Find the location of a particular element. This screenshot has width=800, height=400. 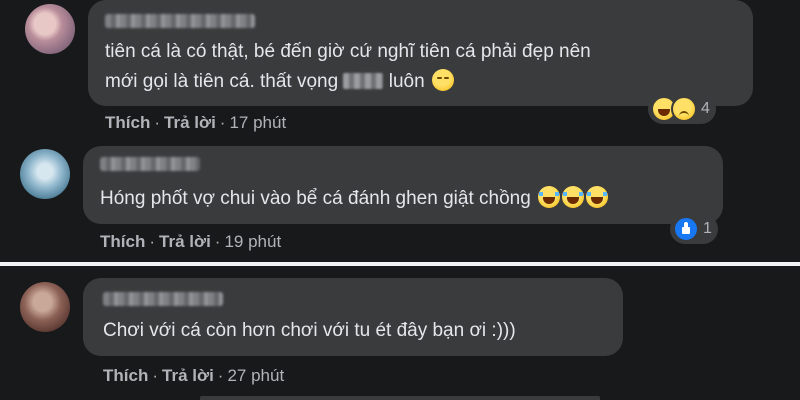

reaction-count: 1 is located at coordinates (707, 228).